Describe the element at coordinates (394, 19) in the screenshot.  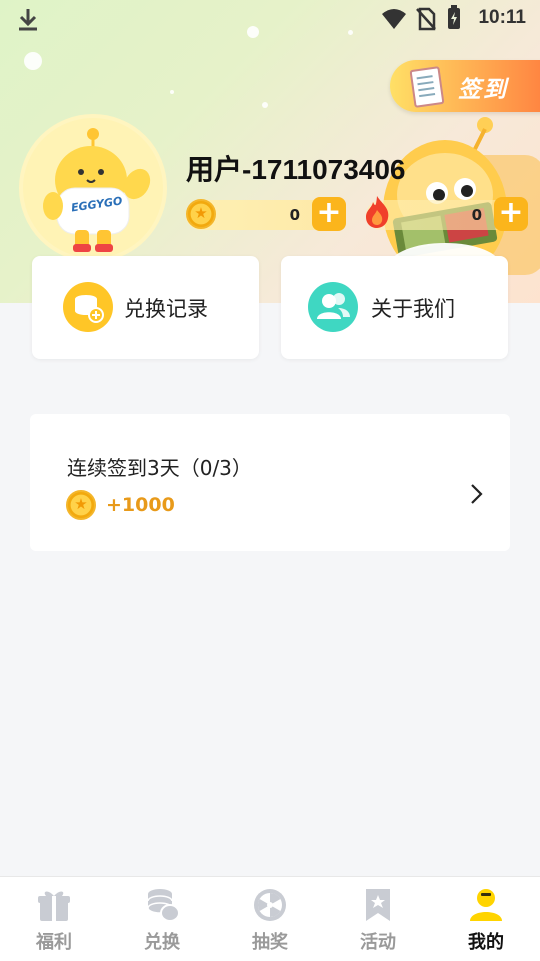
I see `wifi-icon` at that location.